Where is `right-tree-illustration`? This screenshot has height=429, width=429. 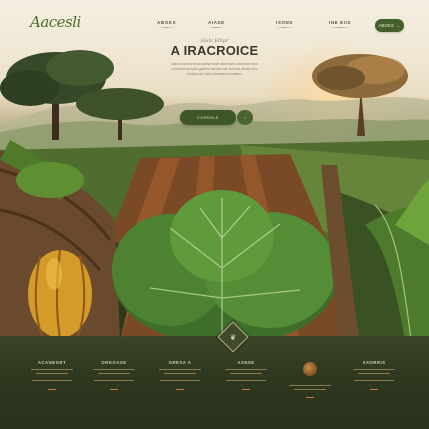
right-tree-illustration is located at coordinates (360, 95).